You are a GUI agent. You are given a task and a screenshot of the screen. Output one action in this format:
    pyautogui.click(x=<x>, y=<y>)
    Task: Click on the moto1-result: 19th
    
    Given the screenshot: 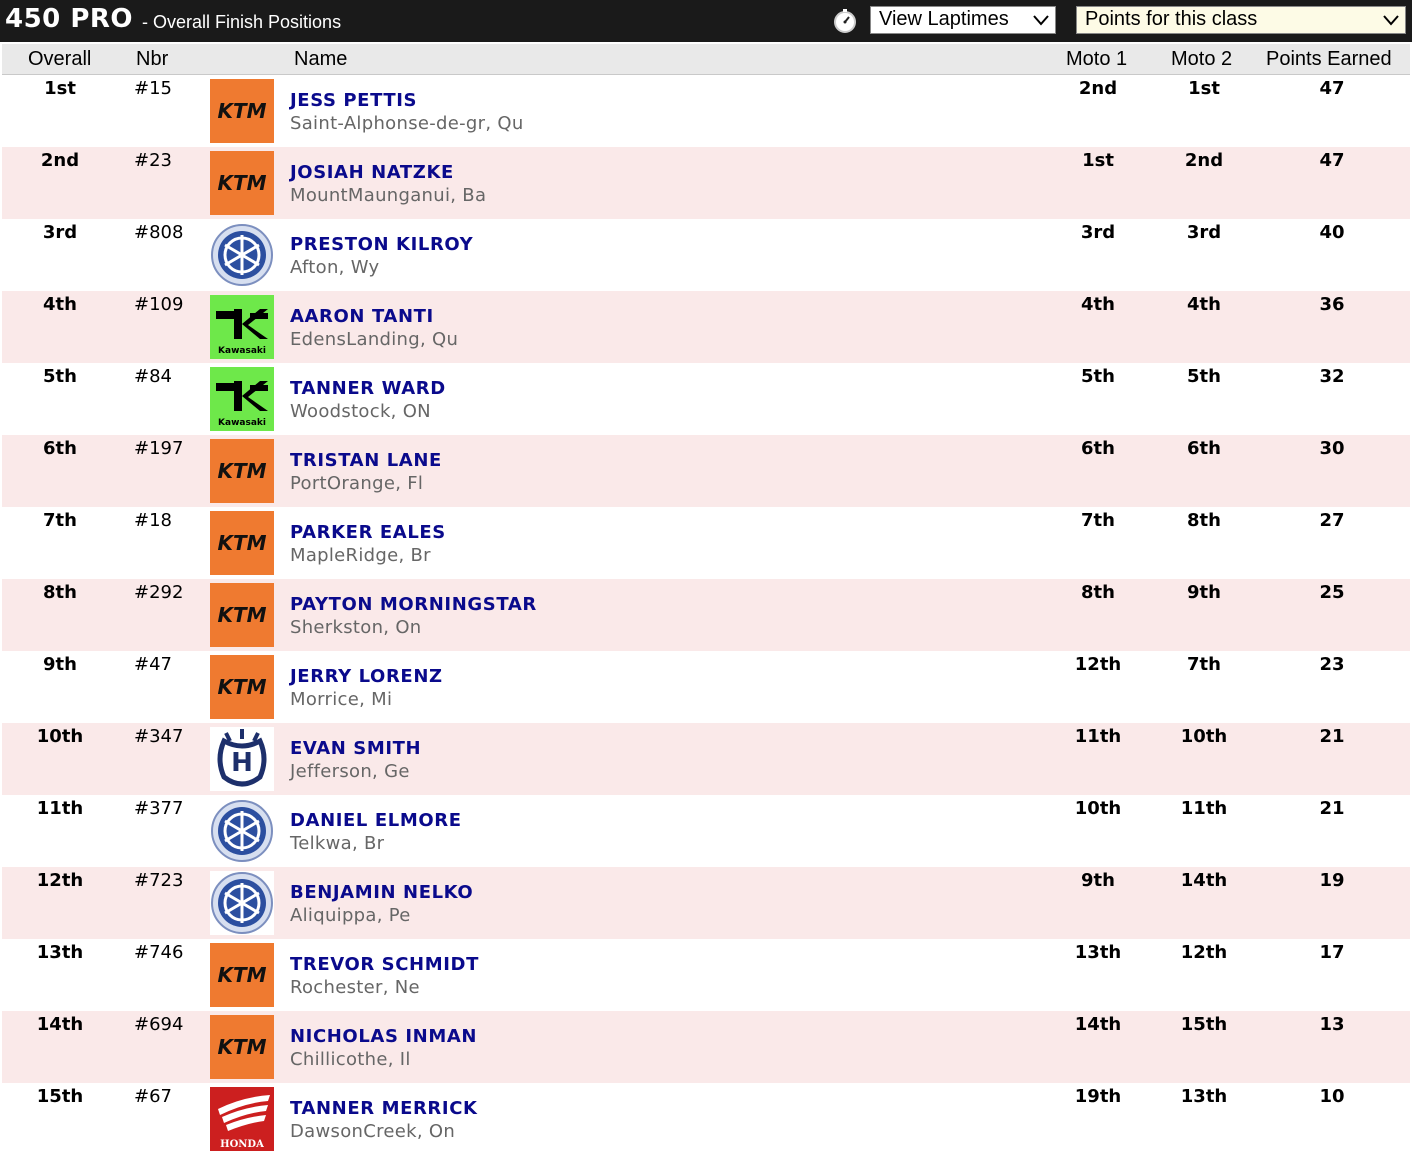 What is the action you would take?
    pyautogui.click(x=1098, y=1096)
    